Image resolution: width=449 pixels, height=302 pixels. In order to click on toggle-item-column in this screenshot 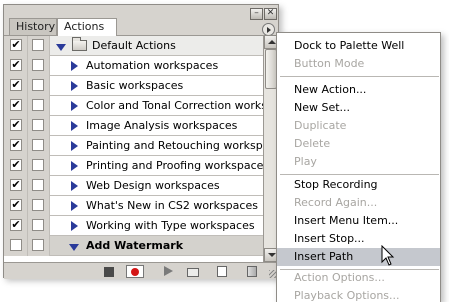, I will do `click(16, 246)`.